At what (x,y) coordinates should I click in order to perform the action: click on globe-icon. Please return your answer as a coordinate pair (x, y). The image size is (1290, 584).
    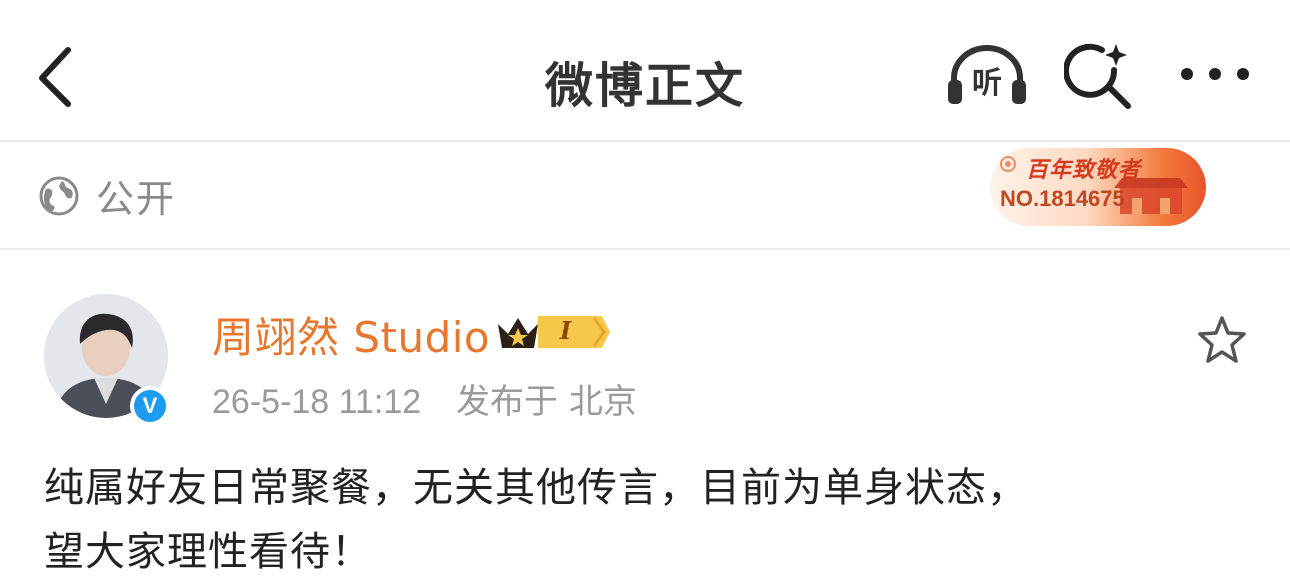
    Looking at the image, I should click on (59, 196).